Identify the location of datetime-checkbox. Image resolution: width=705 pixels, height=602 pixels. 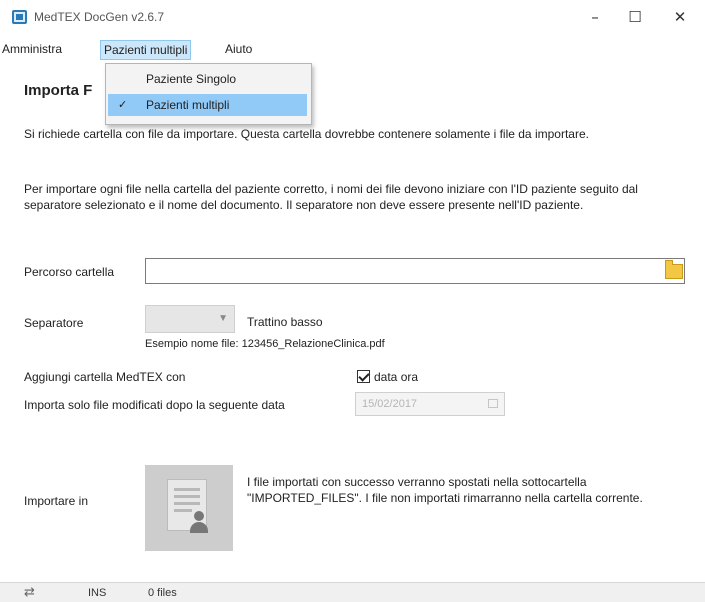
(363, 376).